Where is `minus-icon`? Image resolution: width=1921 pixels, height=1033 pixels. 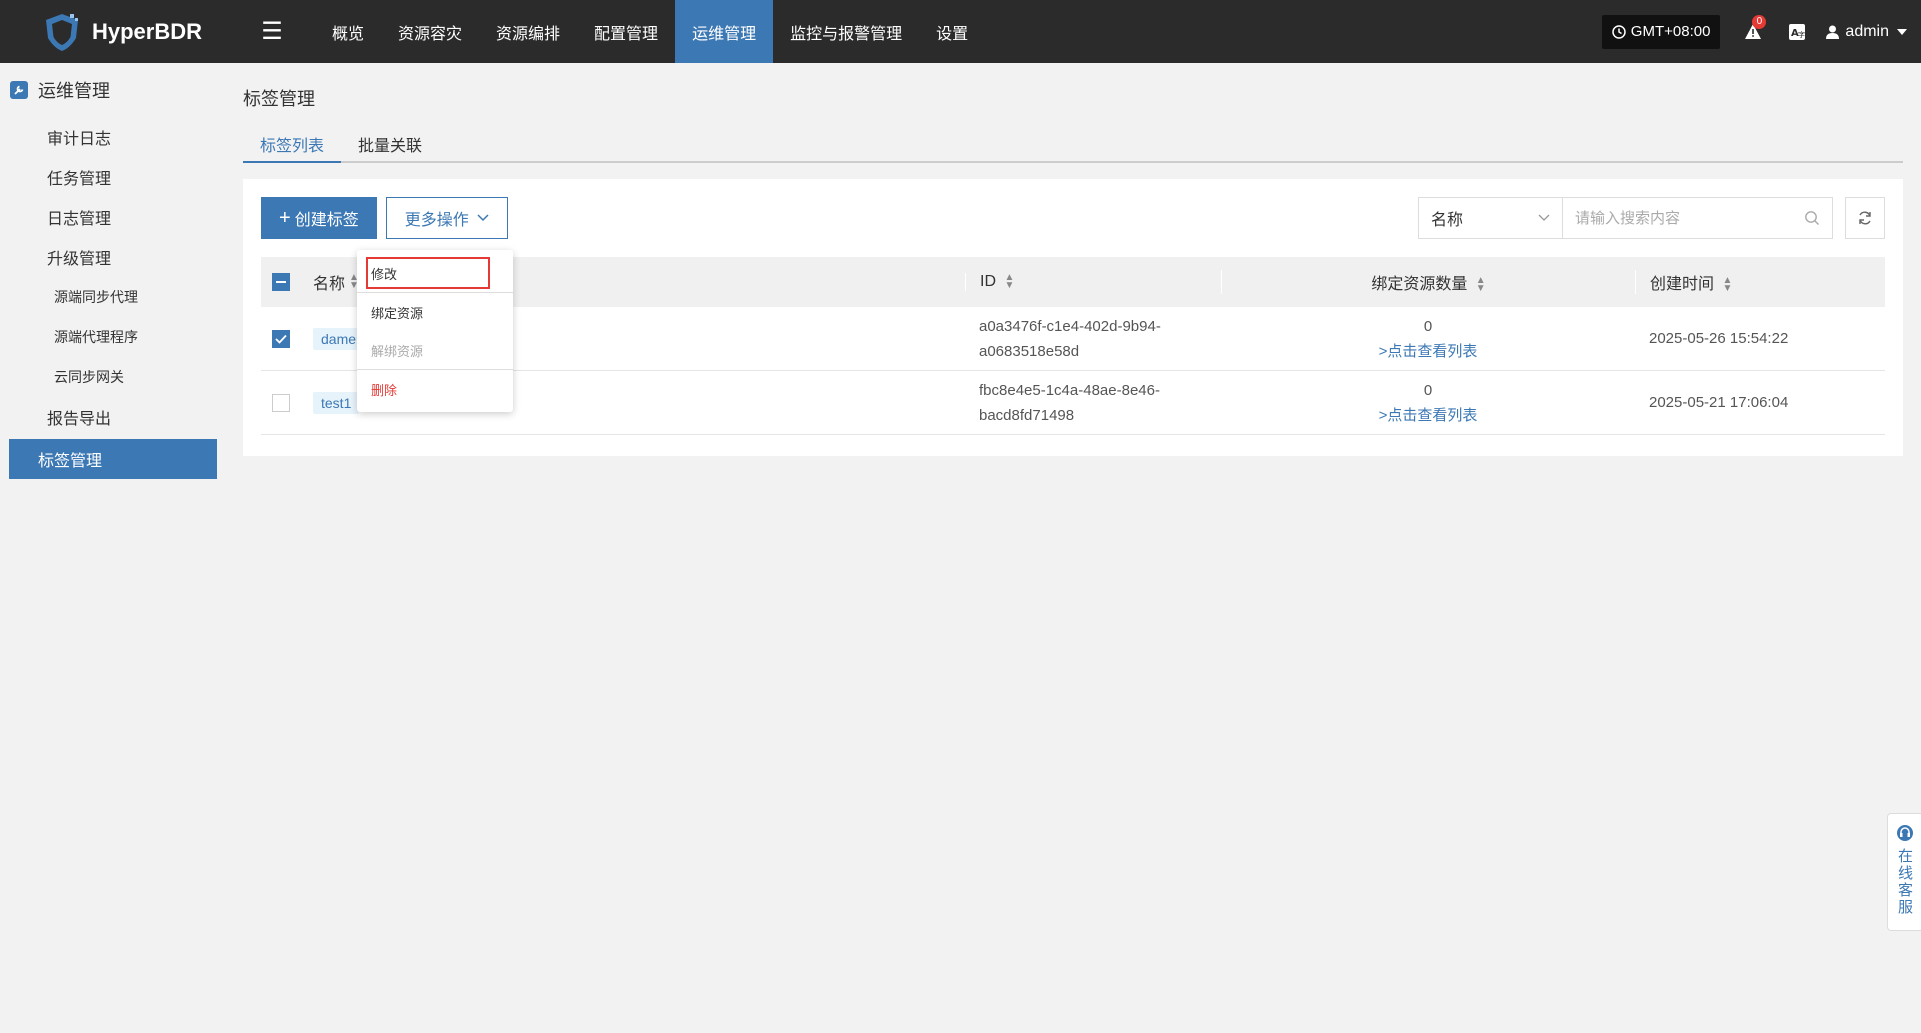 minus-icon is located at coordinates (281, 282).